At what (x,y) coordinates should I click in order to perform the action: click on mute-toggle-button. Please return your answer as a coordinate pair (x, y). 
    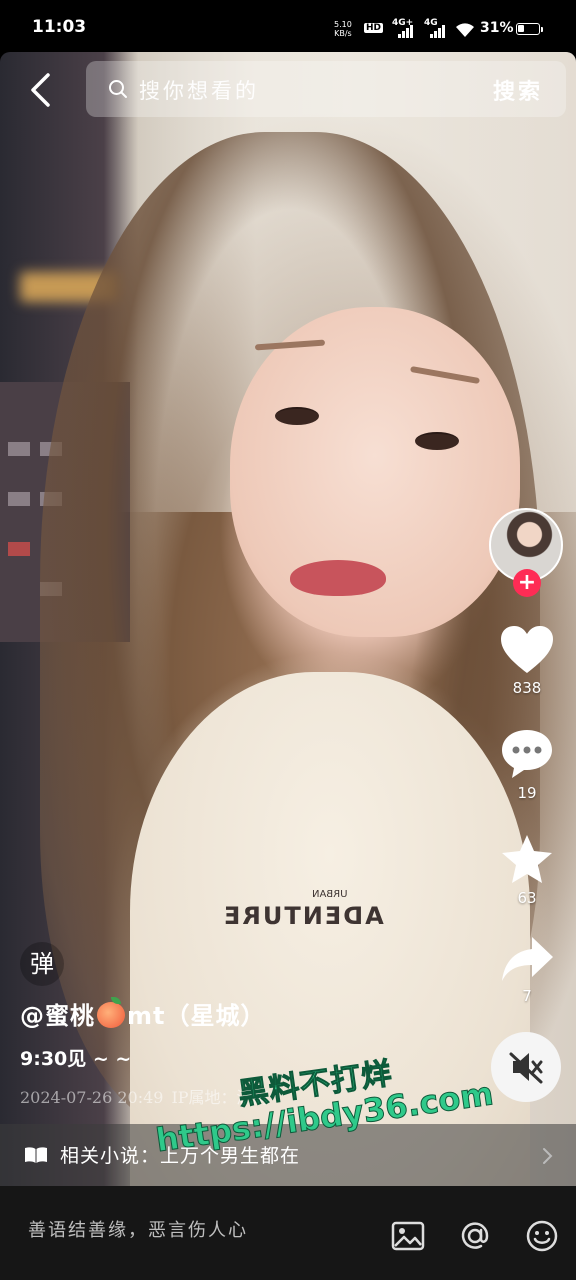
    Looking at the image, I should click on (526, 1067).